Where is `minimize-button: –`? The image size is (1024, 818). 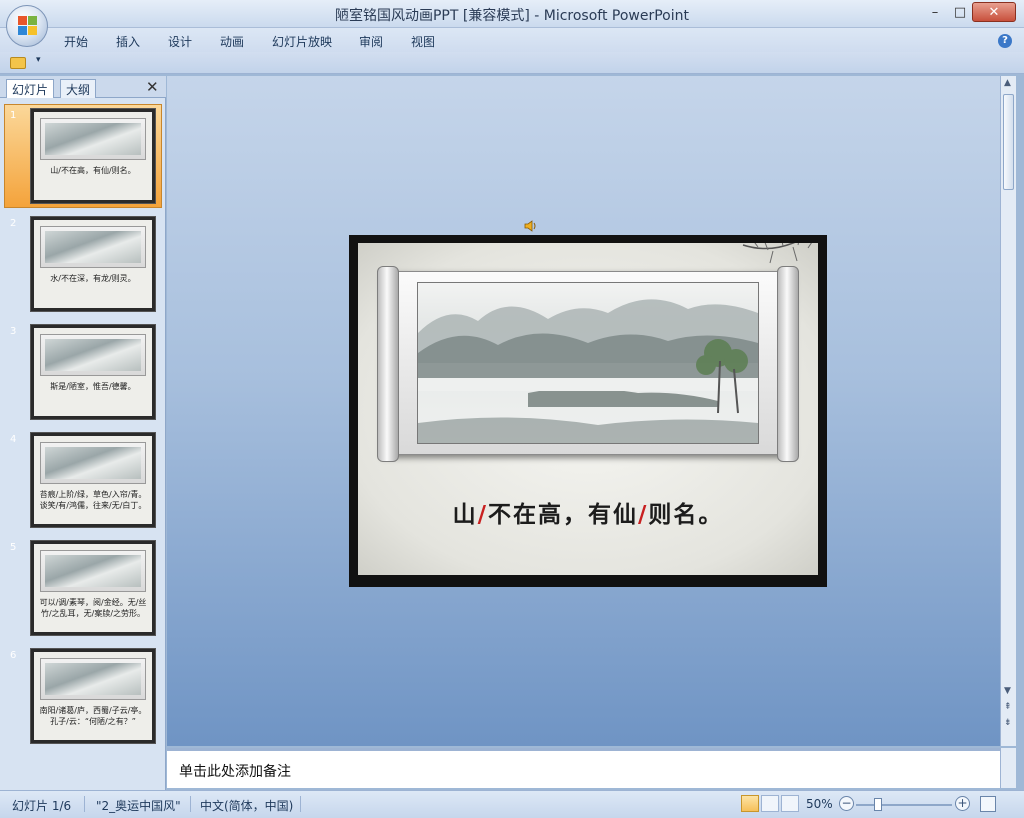 minimize-button: – is located at coordinates (935, 12).